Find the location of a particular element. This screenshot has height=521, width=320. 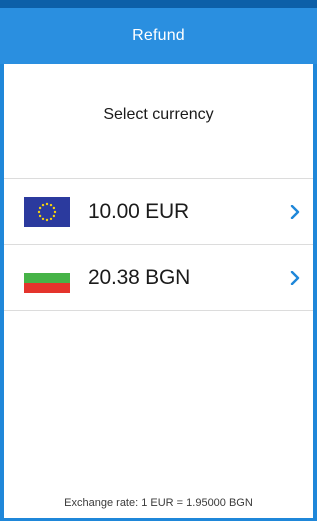

eu-flag-icon is located at coordinates (47, 211).